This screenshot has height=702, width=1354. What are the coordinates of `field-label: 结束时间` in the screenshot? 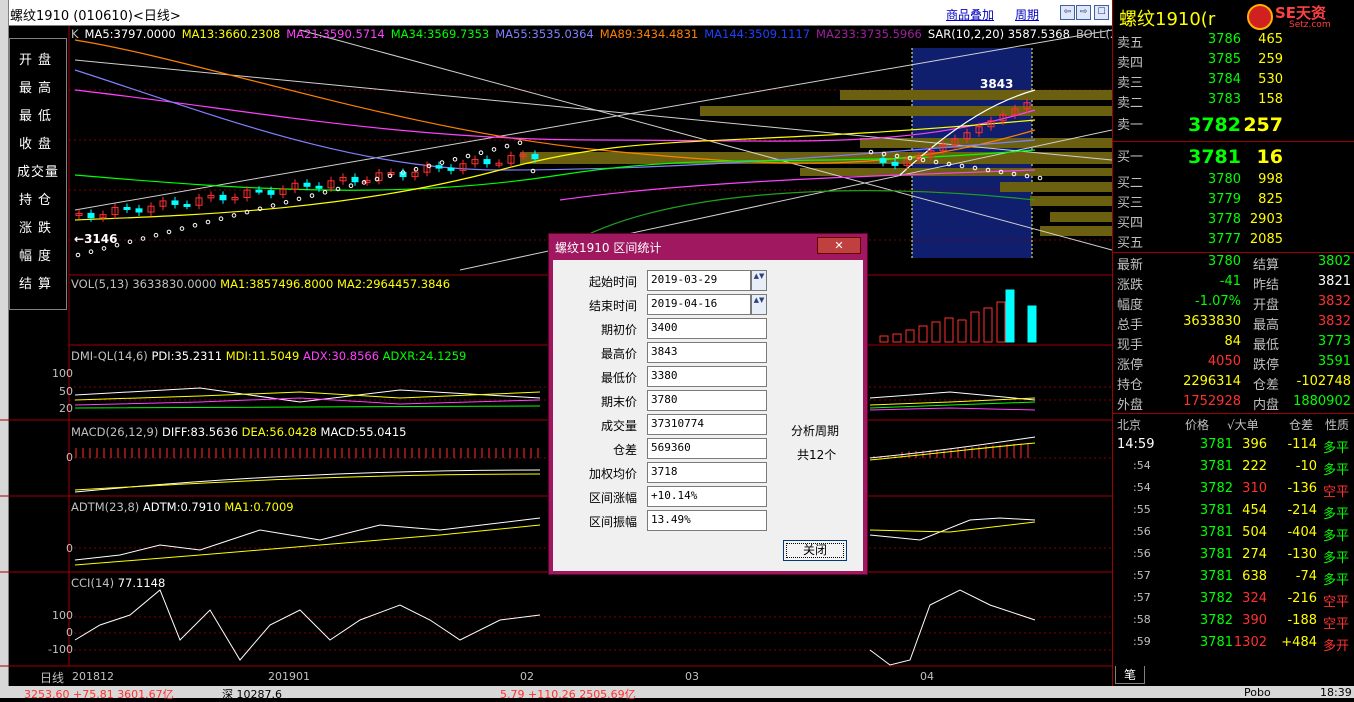 It's located at (612, 306).